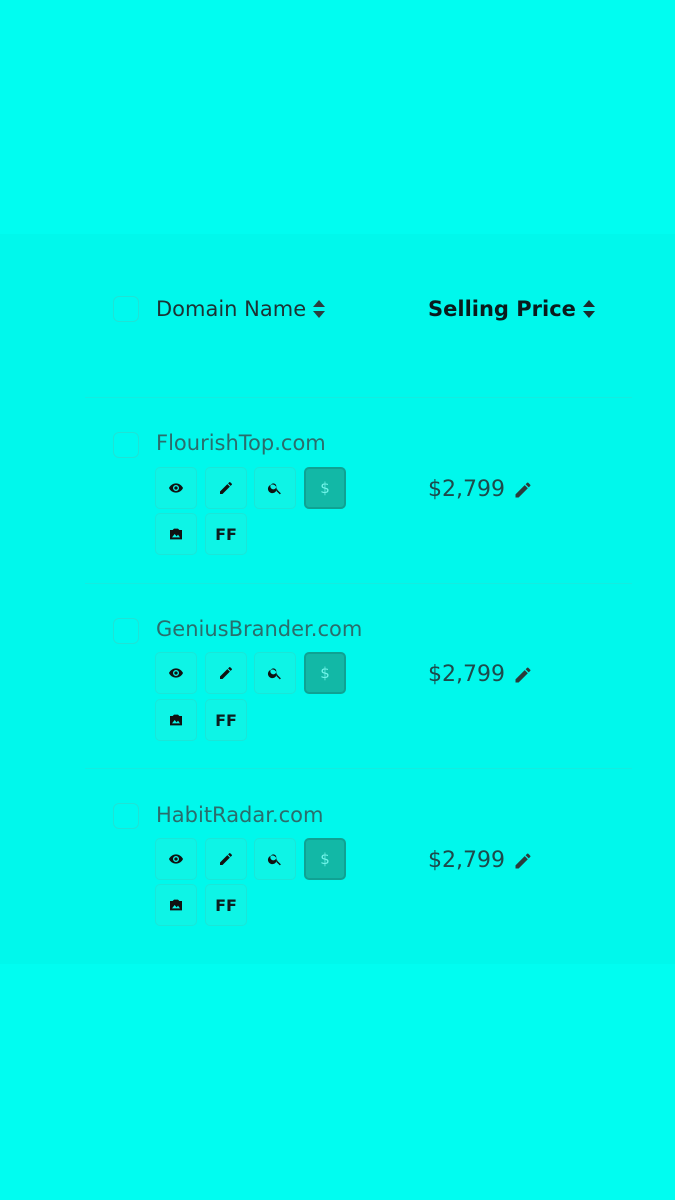  What do you see at coordinates (259, 629) in the screenshot?
I see `domain-name: GeniusBrander.com` at bounding box center [259, 629].